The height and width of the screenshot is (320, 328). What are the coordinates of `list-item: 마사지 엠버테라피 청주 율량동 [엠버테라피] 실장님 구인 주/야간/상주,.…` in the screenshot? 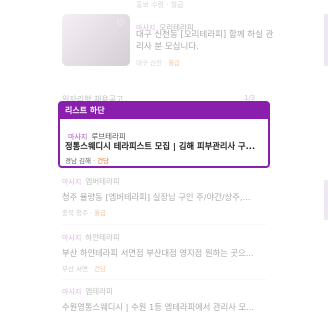 It's located at (192, 196).